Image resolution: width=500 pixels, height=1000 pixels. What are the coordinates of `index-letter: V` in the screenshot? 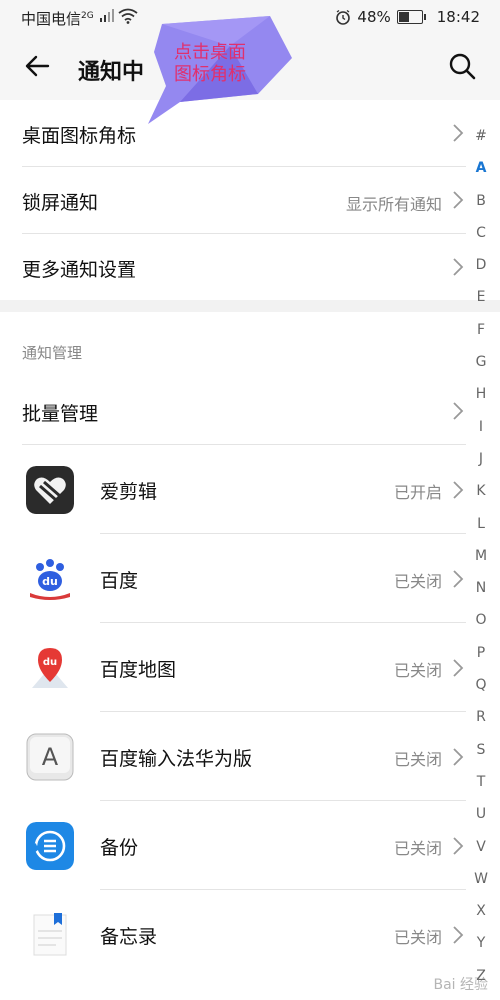 It's located at (481, 847).